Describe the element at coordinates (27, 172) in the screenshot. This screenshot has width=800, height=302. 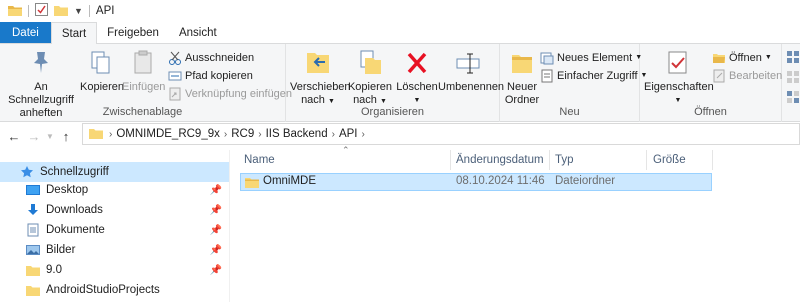
I see `star-icon` at that location.